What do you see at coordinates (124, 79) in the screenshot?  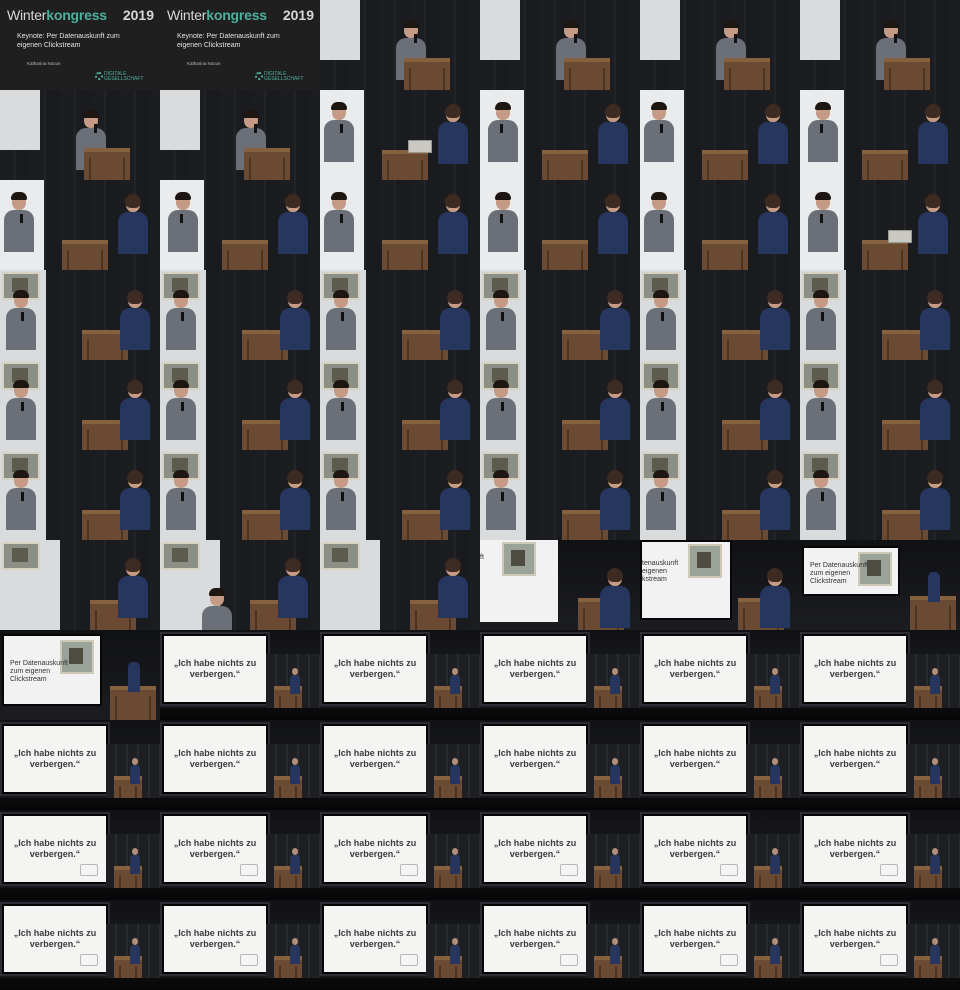 I see `org-line-2: GESELLSCHAFT` at bounding box center [124, 79].